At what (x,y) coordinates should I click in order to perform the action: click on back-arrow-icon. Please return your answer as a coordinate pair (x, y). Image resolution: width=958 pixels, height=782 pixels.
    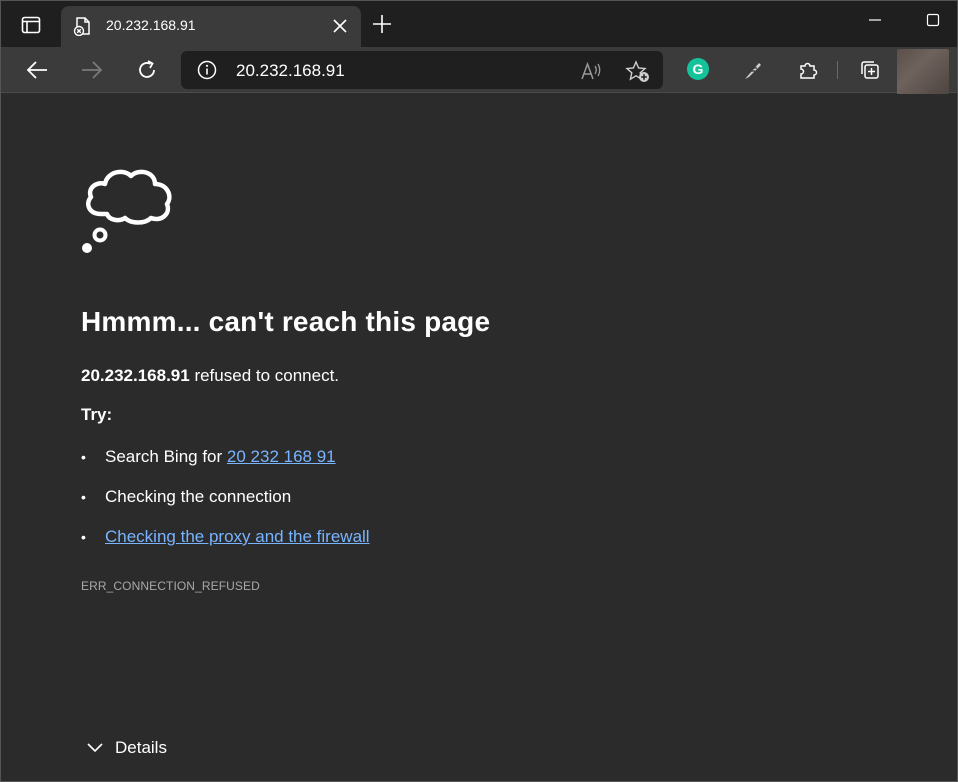
    Looking at the image, I should click on (36, 70).